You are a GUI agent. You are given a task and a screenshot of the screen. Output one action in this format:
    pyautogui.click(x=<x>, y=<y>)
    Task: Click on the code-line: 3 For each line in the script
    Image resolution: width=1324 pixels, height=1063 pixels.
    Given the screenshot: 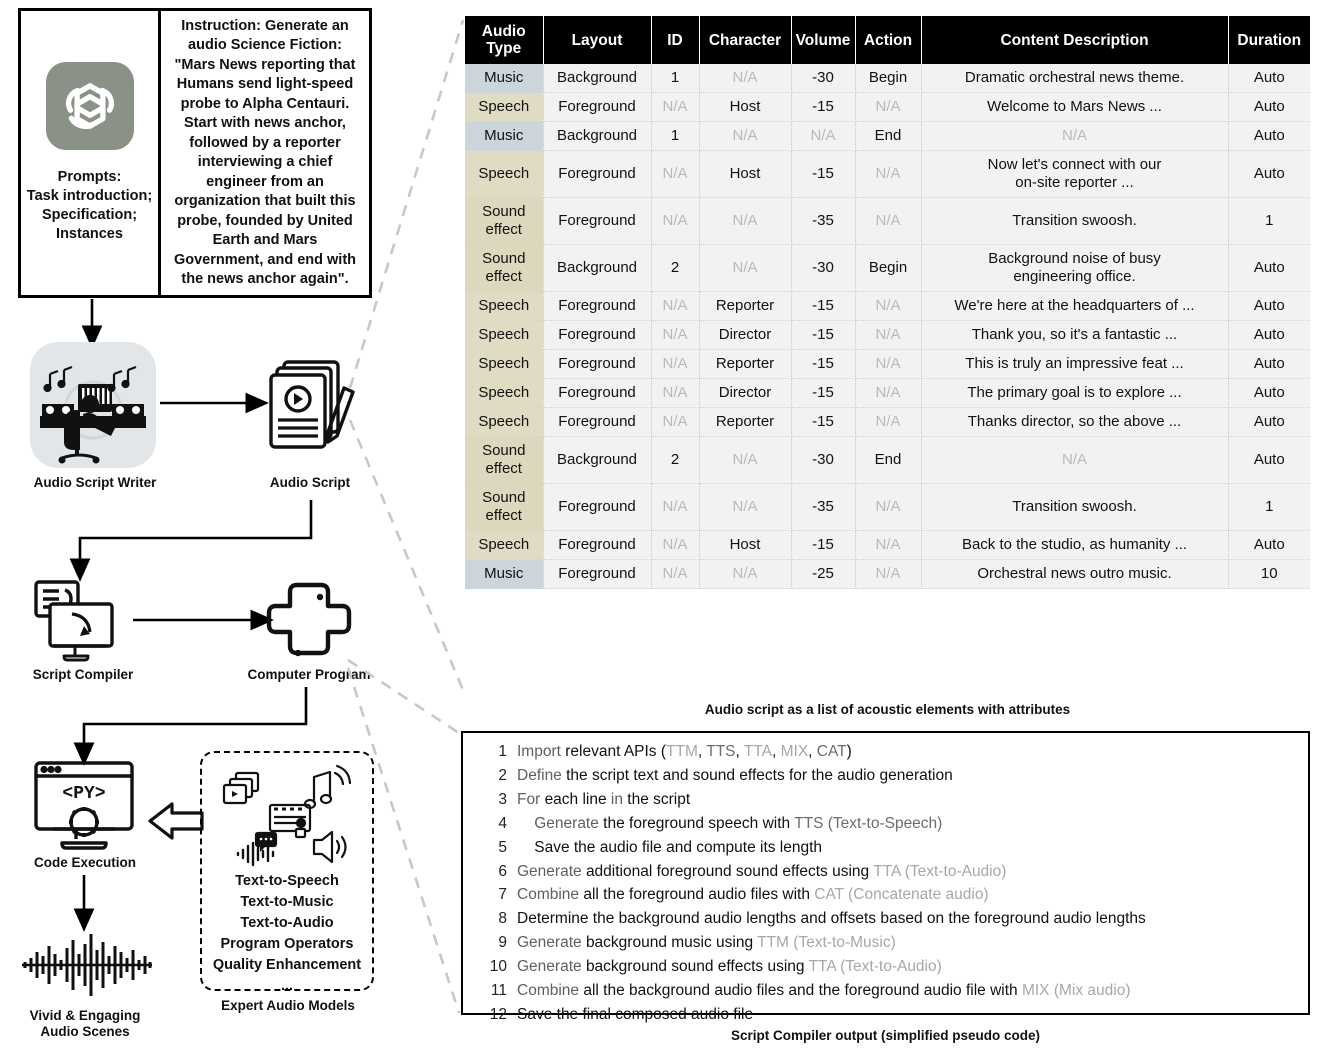 What is the action you would take?
    pyautogui.click(x=885, y=800)
    